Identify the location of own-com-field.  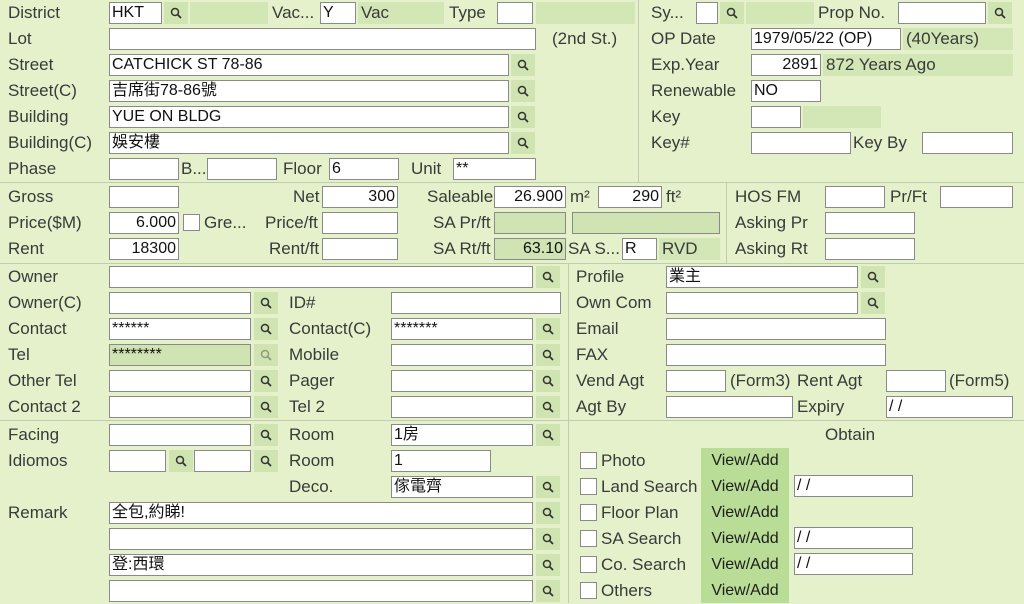
(762, 303).